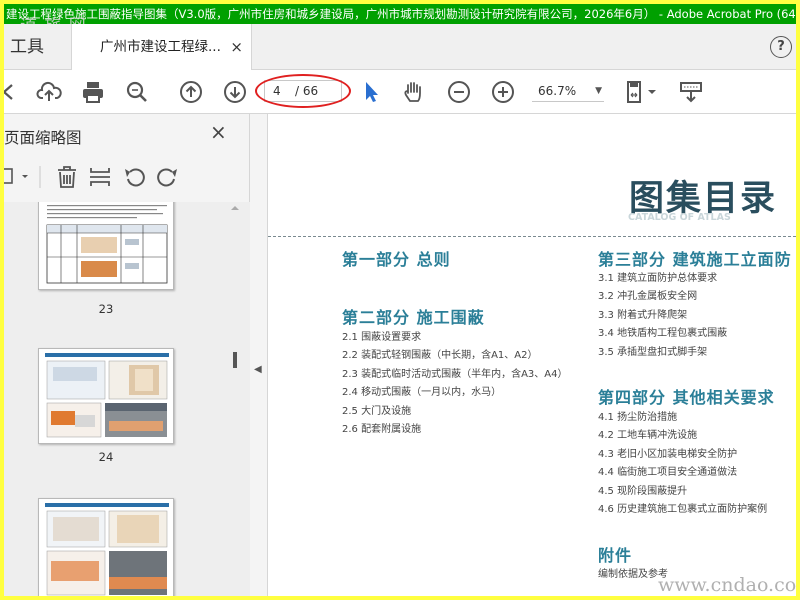 The height and width of the screenshot is (600, 800). What do you see at coordinates (93, 92) in the screenshot?
I see `print-icon` at bounding box center [93, 92].